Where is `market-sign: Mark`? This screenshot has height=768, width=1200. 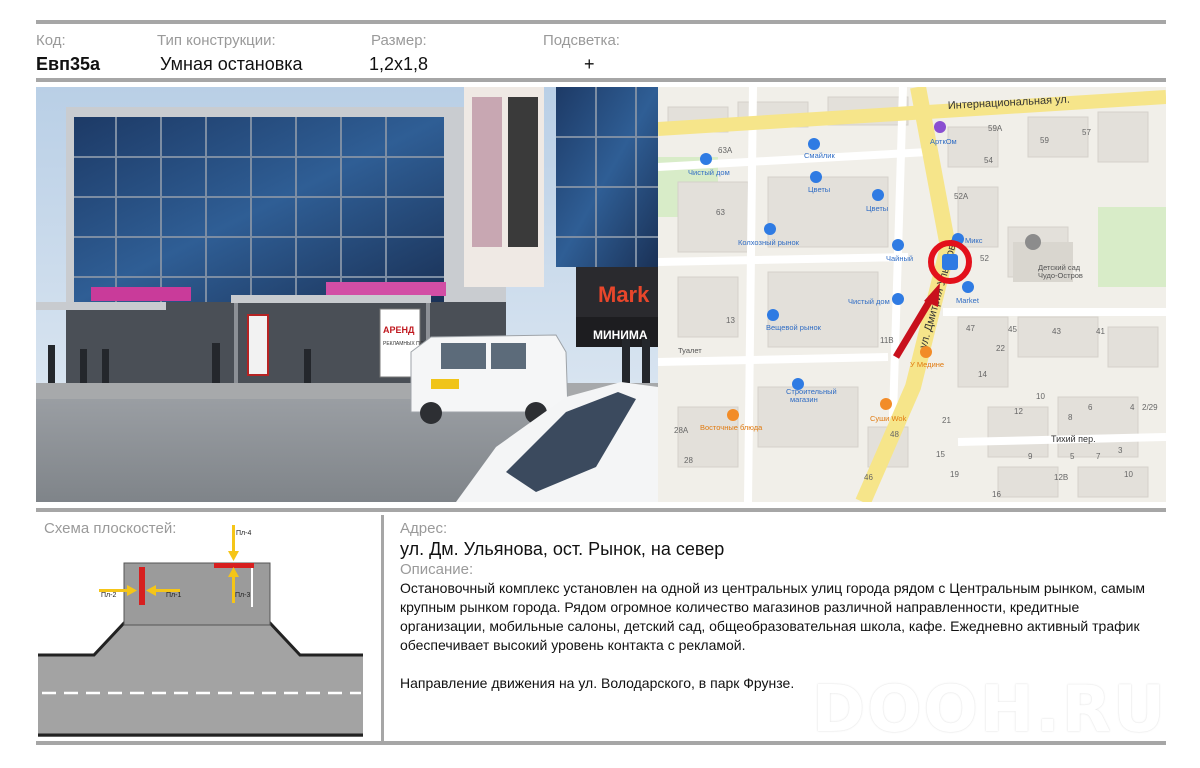 market-sign: Mark is located at coordinates (624, 294).